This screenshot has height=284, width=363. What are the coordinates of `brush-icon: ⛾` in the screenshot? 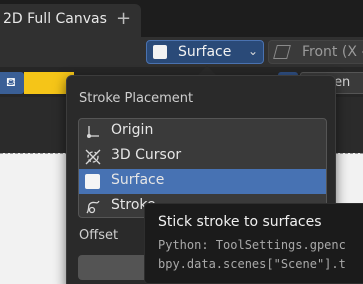 It's located at (11, 82).